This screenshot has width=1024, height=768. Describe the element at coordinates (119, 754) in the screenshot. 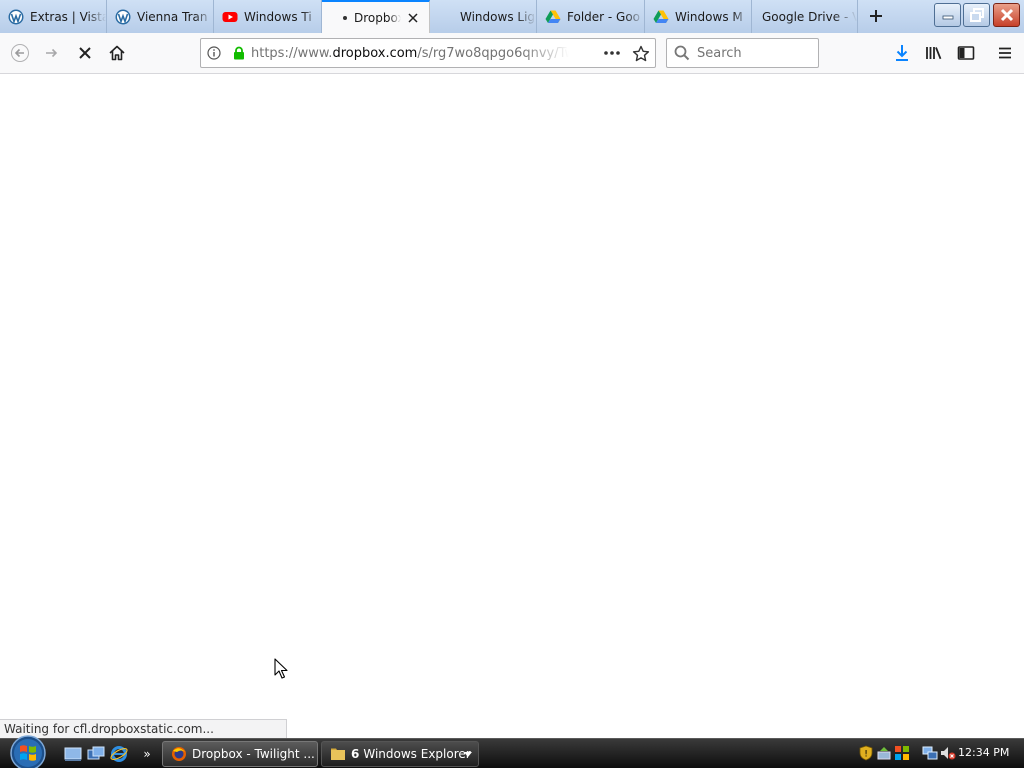

I see `internet-explorer-icon` at that location.